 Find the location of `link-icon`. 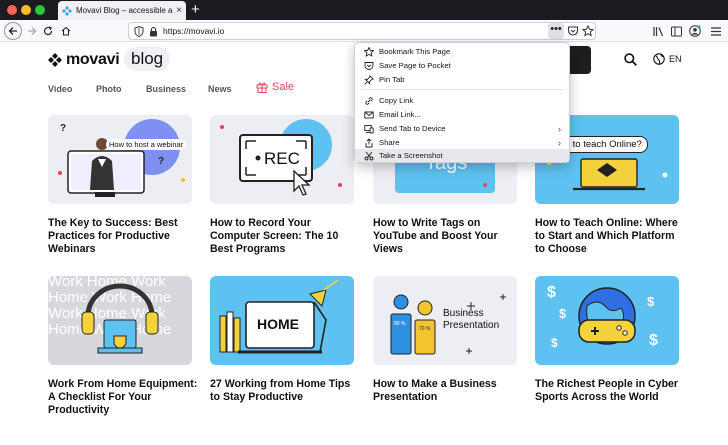

link-icon is located at coordinates (369, 100).